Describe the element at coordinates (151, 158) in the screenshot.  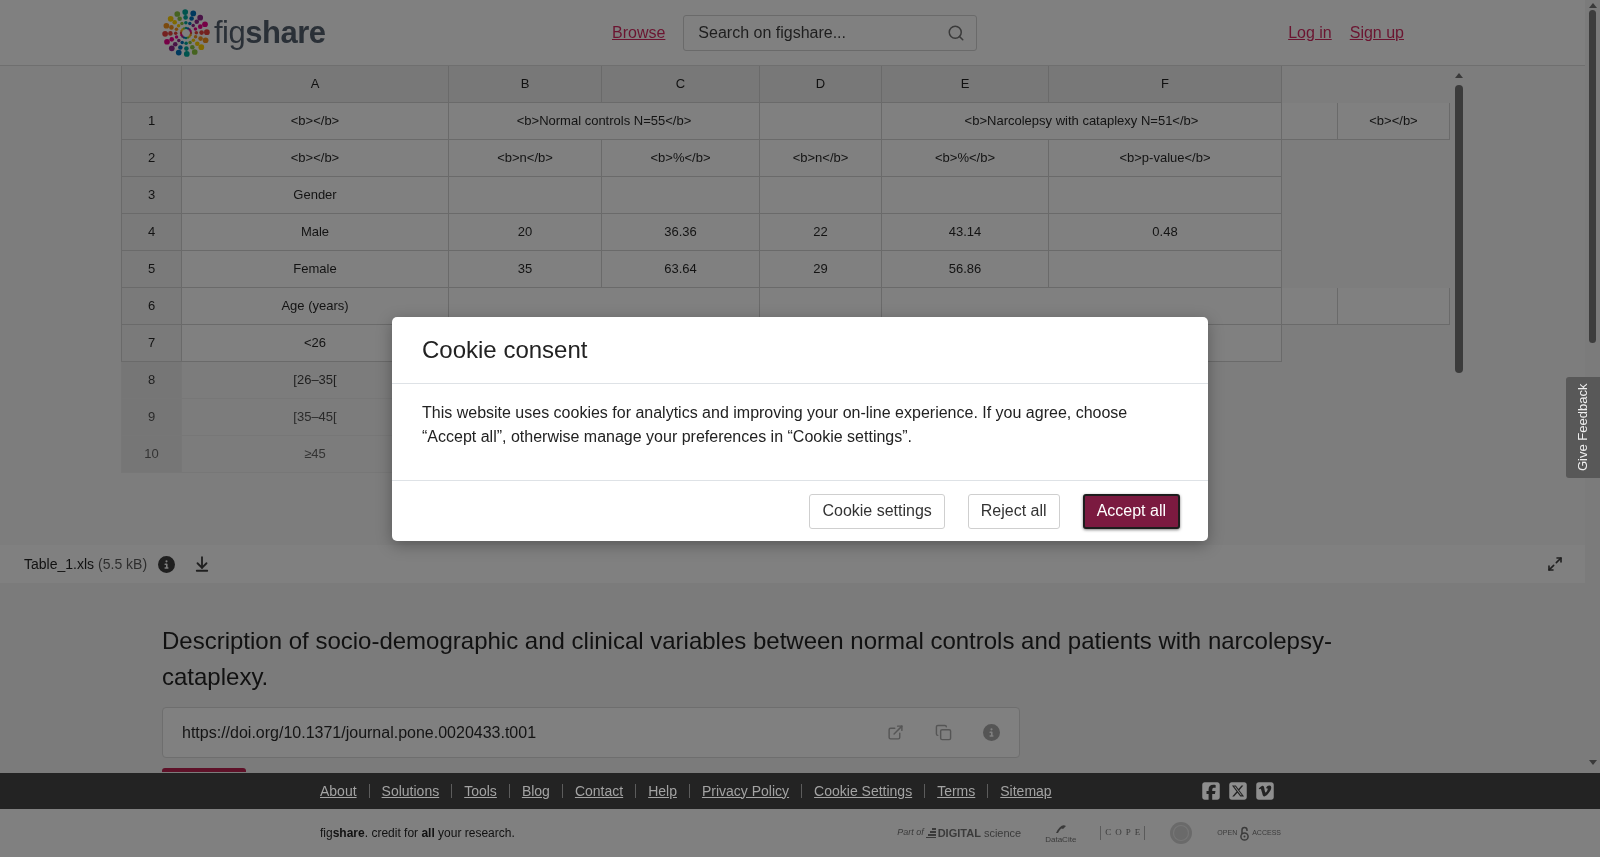
I see `row-number: 2` at that location.